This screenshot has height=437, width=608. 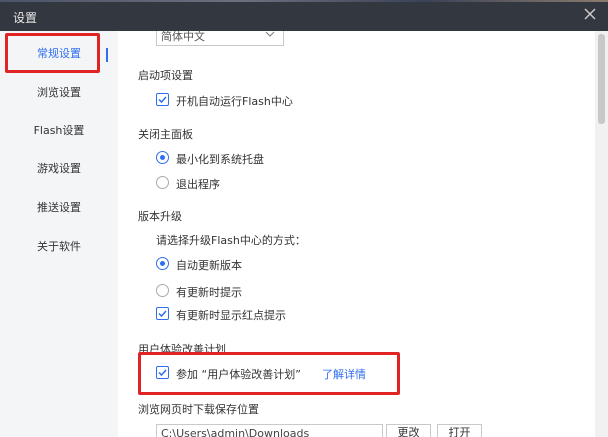 What do you see at coordinates (231, 315) in the screenshot?
I see `red-dot-label: 有更新时显示红点提示` at bounding box center [231, 315].